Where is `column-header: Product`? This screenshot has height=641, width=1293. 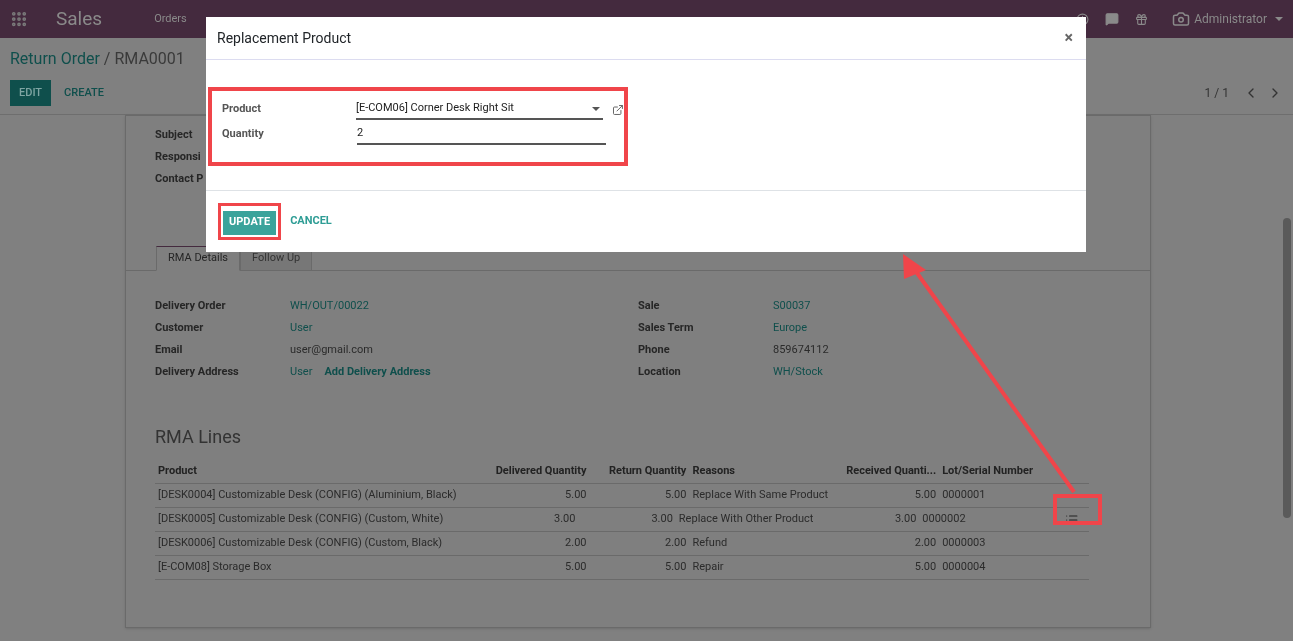 column-header: Product is located at coordinates (317, 471).